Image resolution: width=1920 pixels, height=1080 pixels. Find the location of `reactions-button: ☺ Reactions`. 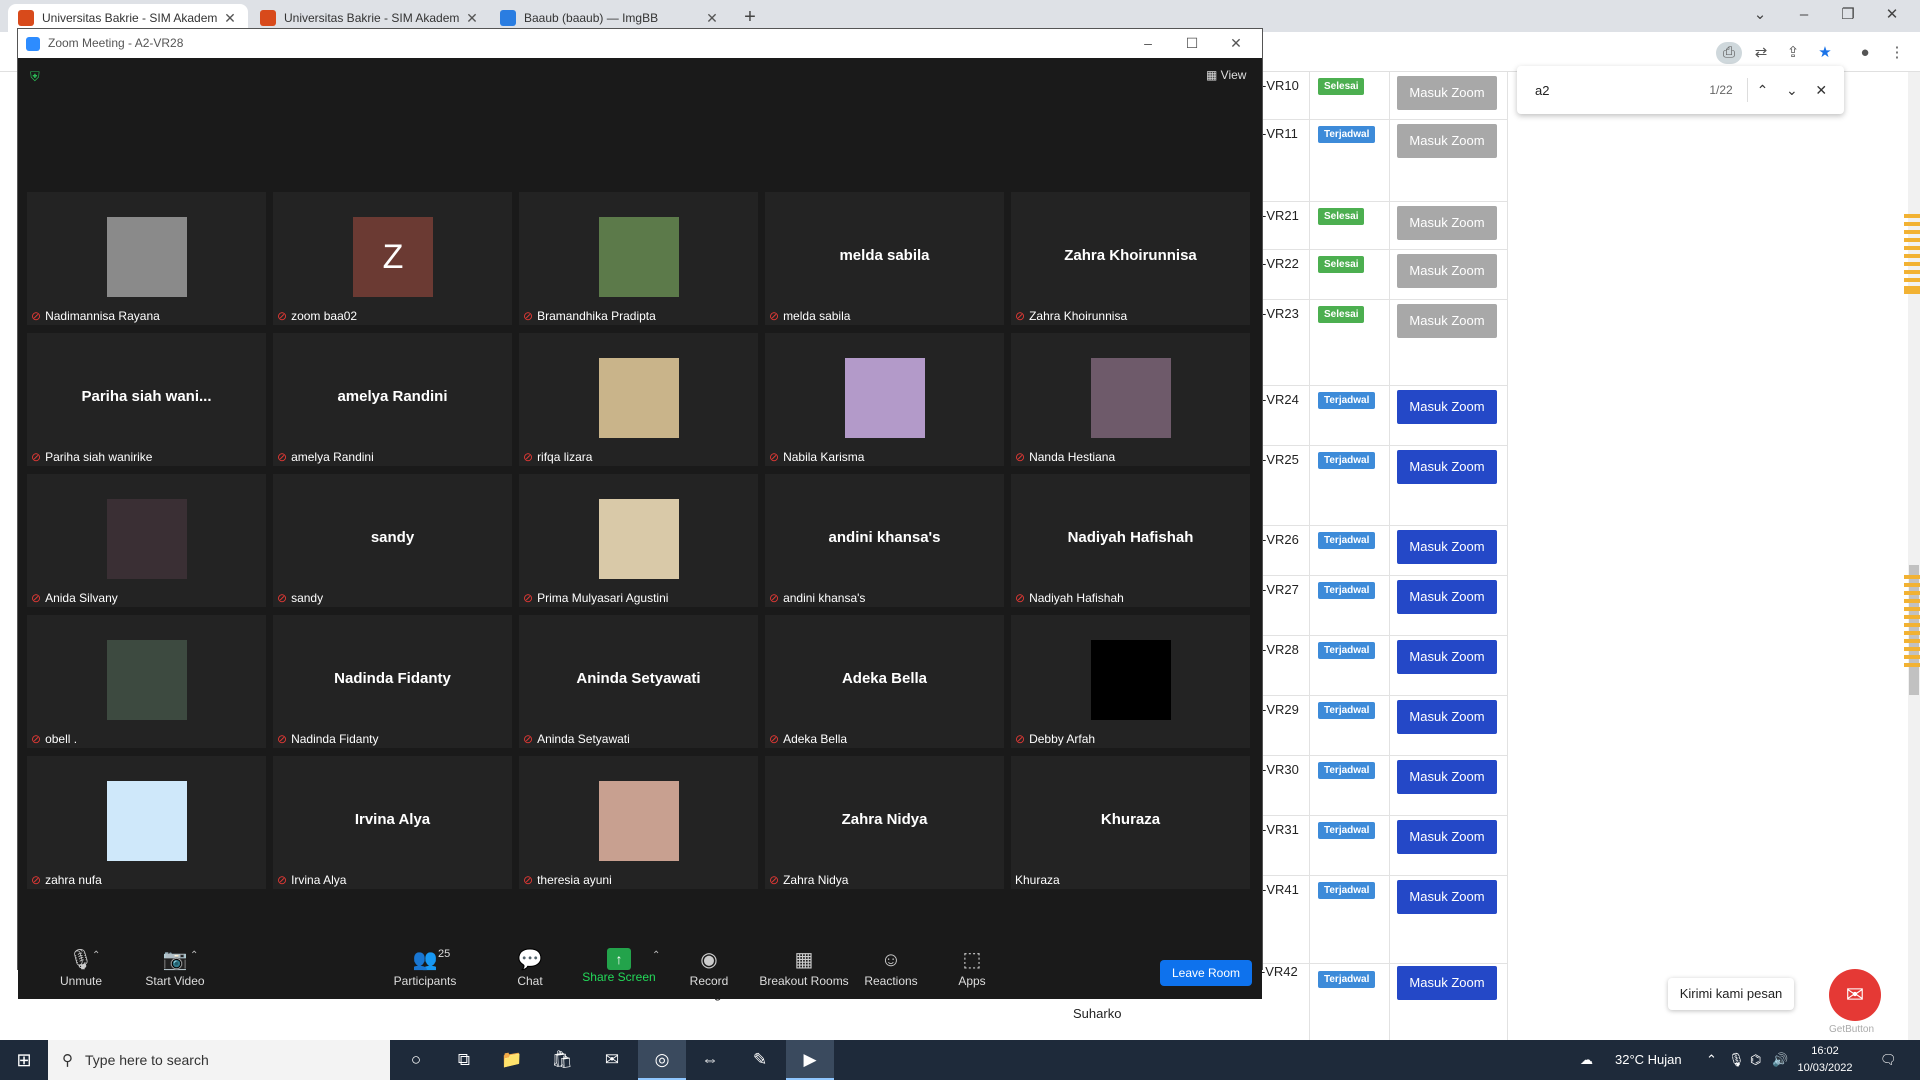

reactions-button: ☺ Reactions is located at coordinates (891, 967).